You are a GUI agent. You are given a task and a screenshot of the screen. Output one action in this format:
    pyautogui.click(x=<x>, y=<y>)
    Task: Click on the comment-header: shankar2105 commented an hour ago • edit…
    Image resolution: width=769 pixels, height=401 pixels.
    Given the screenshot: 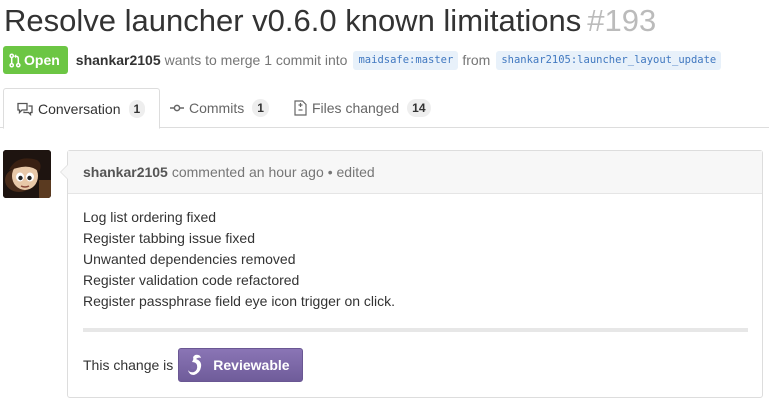 What is the action you would take?
    pyautogui.click(x=415, y=172)
    